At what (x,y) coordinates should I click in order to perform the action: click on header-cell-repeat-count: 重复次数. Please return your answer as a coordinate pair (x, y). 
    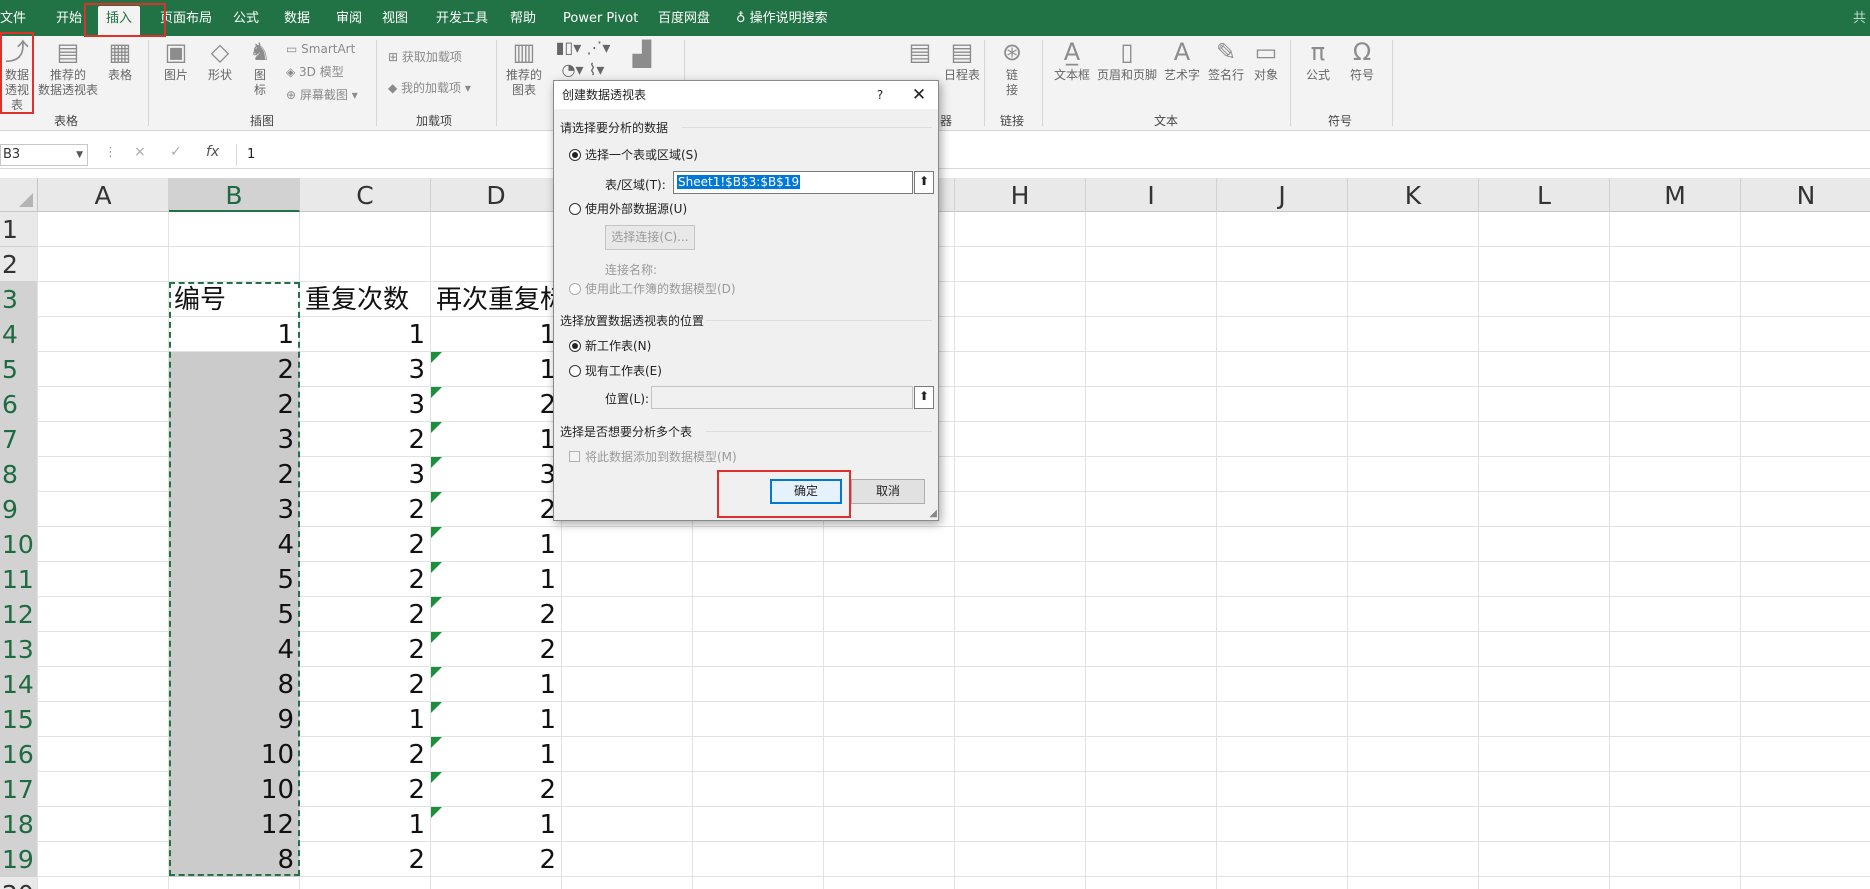
    Looking at the image, I should click on (365, 299).